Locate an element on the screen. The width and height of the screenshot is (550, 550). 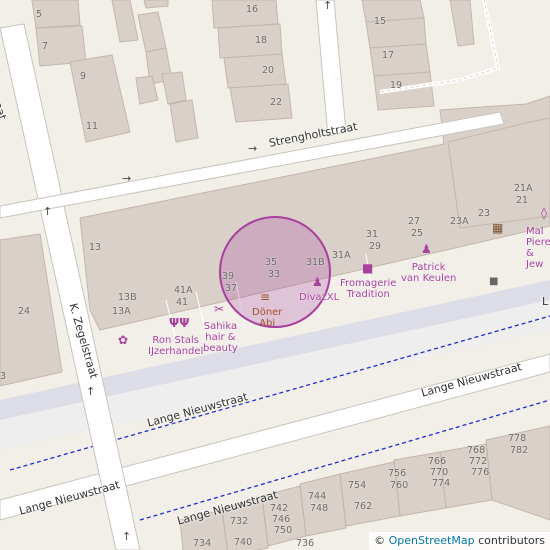
attribution-text: contributors is located at coordinates (511, 540).